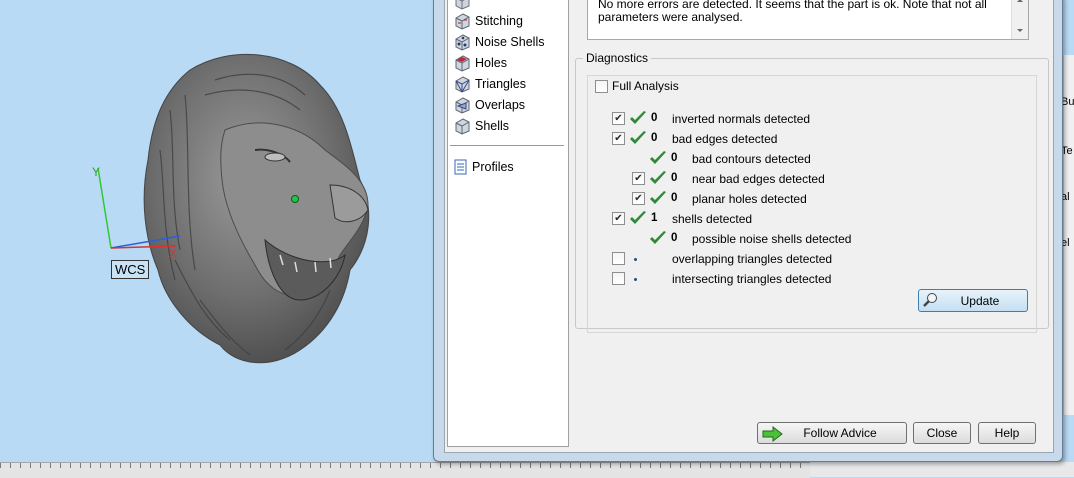 This screenshot has height=478, width=1074. I want to click on diagnostic-row: ✔ 0 inverted normals detected, so click(808, 119).